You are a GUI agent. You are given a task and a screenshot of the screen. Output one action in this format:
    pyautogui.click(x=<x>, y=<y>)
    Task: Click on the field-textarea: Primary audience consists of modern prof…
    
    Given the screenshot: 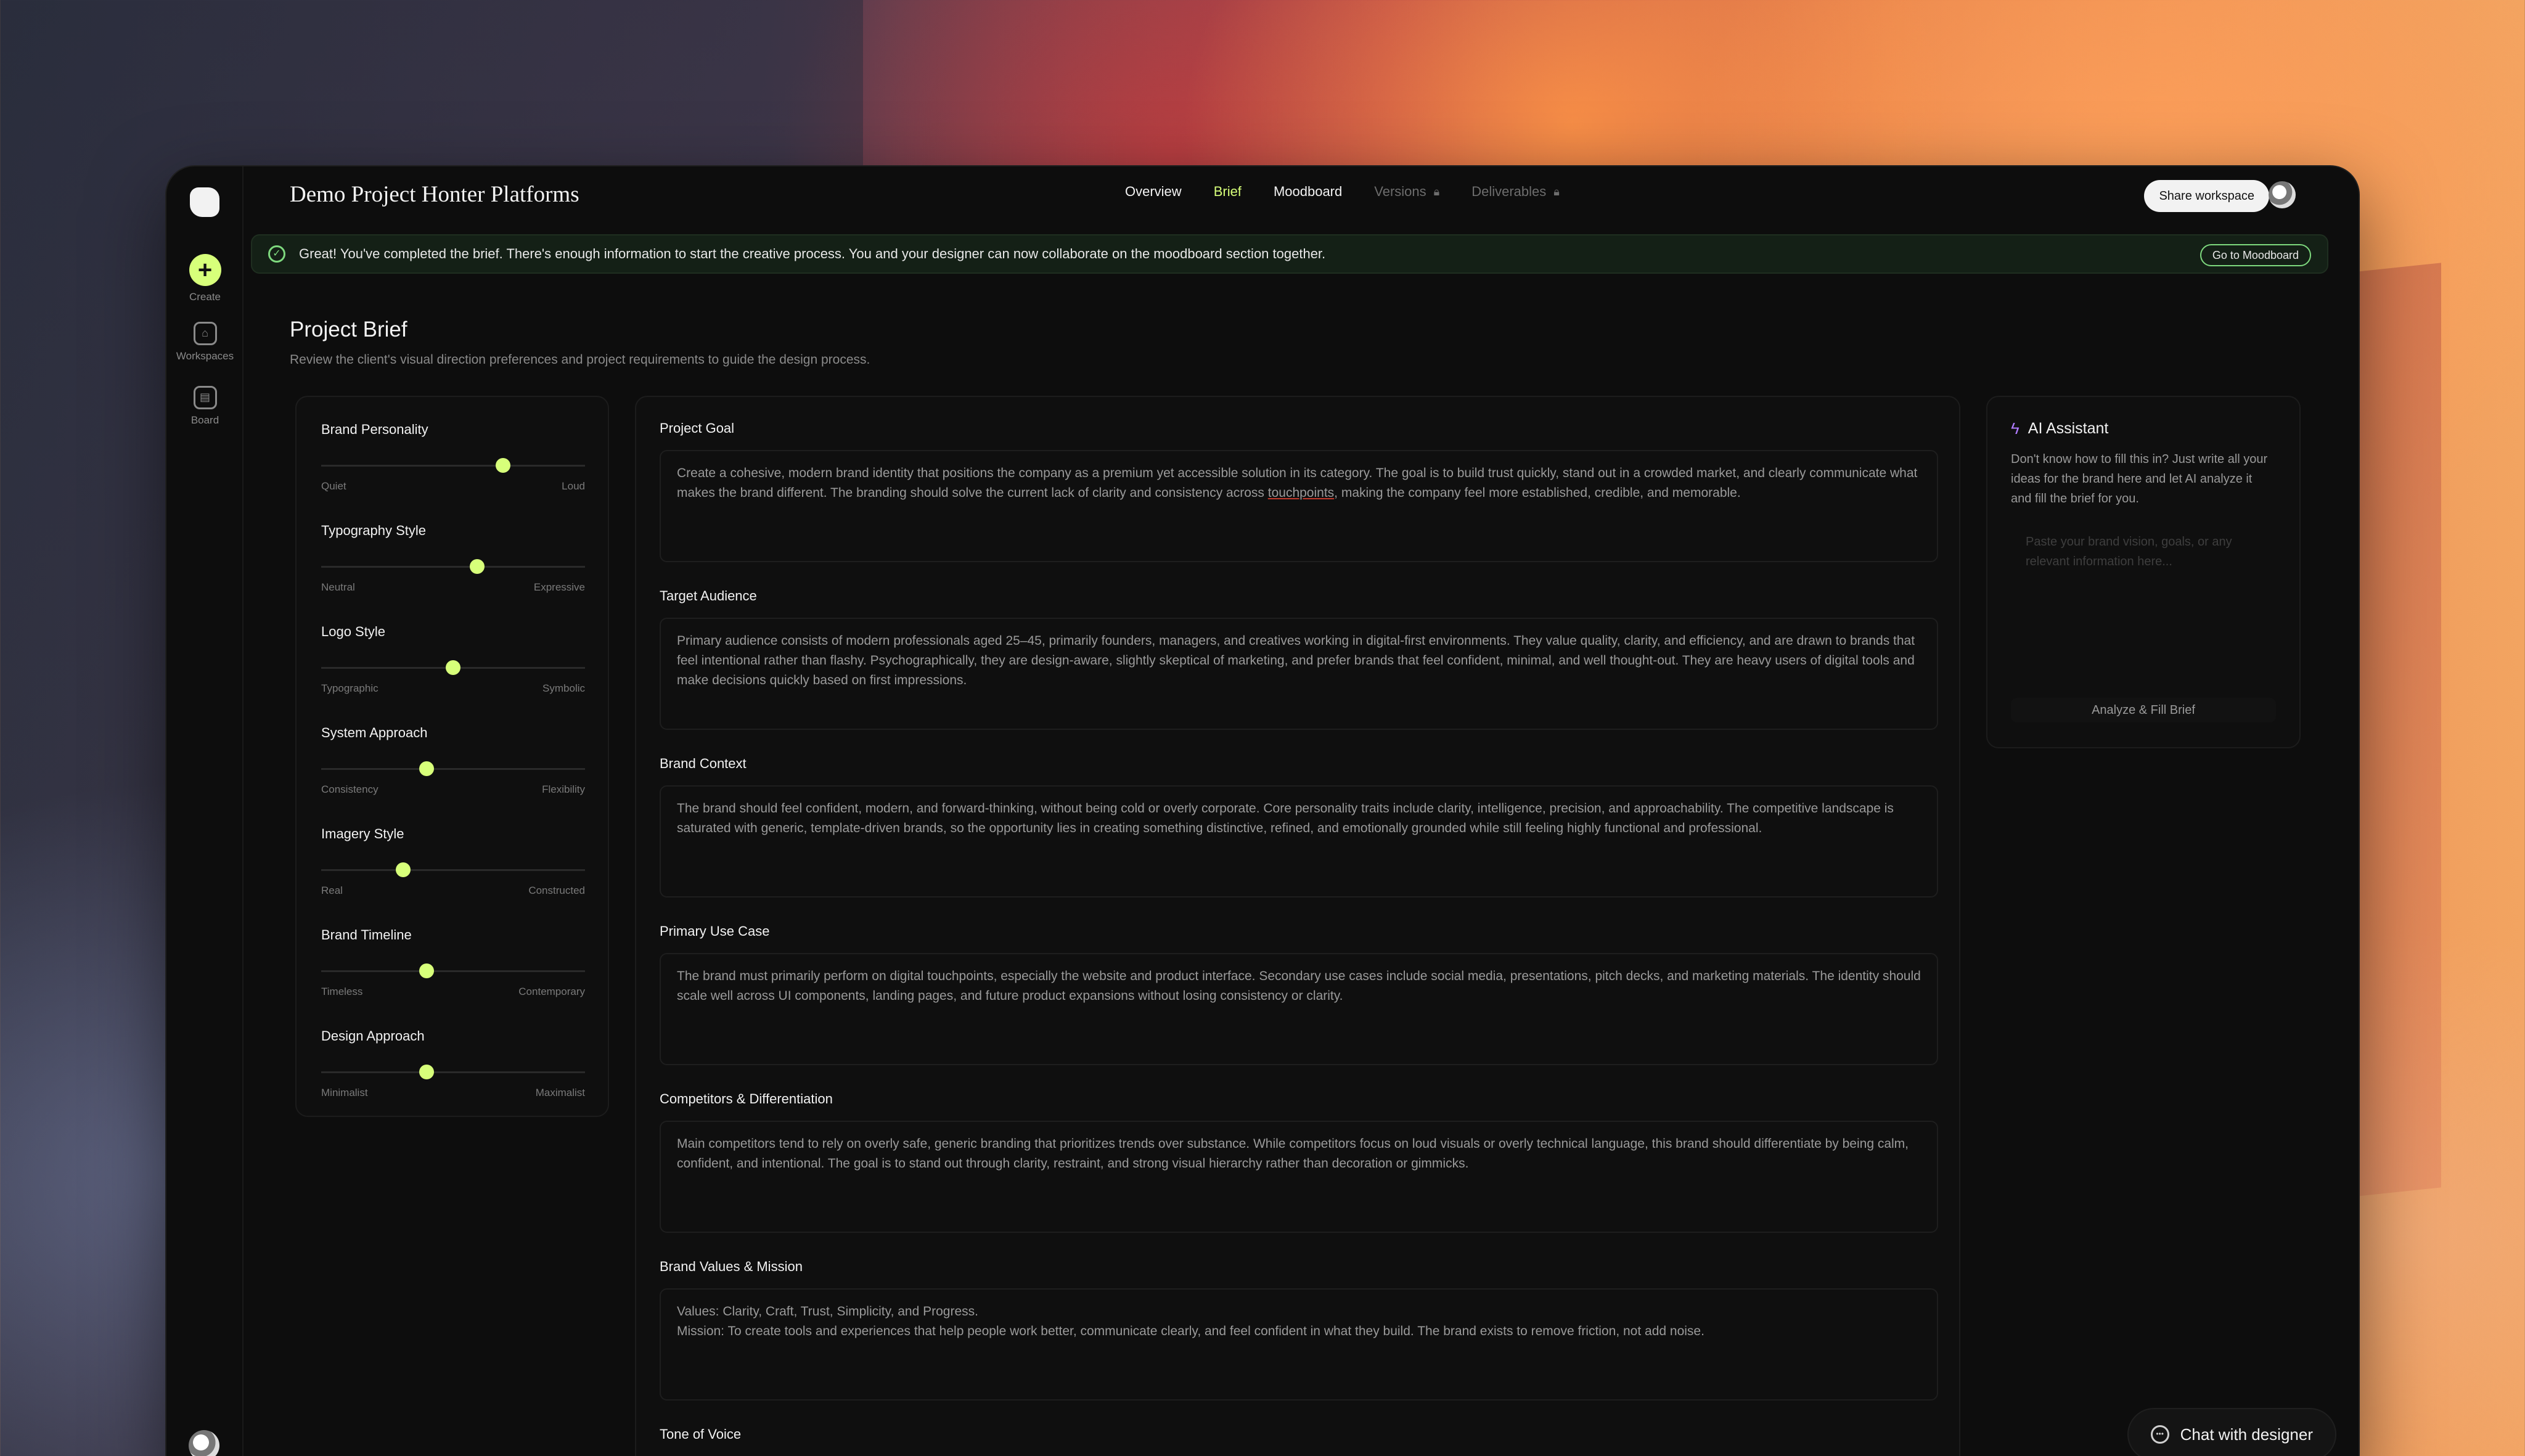 What is the action you would take?
    pyautogui.click(x=1299, y=674)
    